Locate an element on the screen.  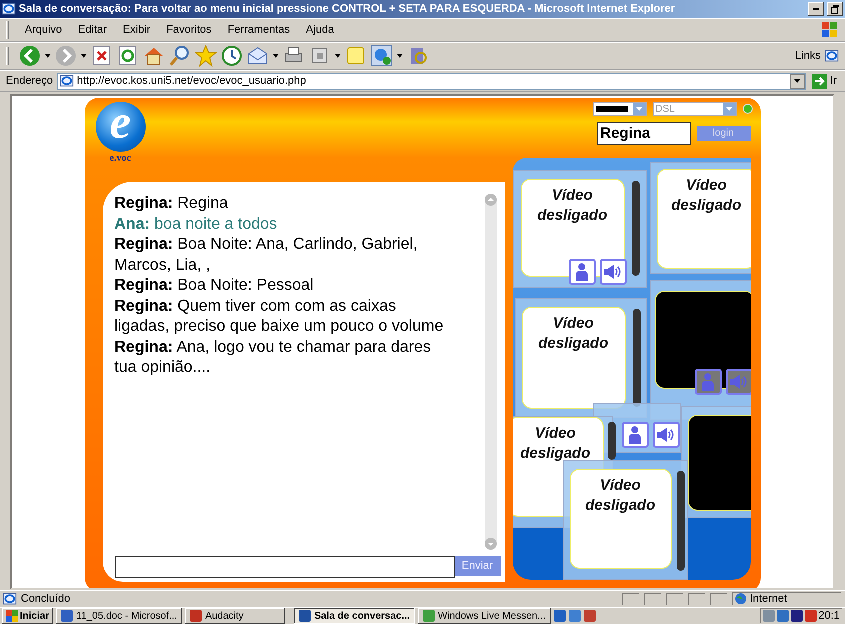
globe-icon is located at coordinates (741, 599).